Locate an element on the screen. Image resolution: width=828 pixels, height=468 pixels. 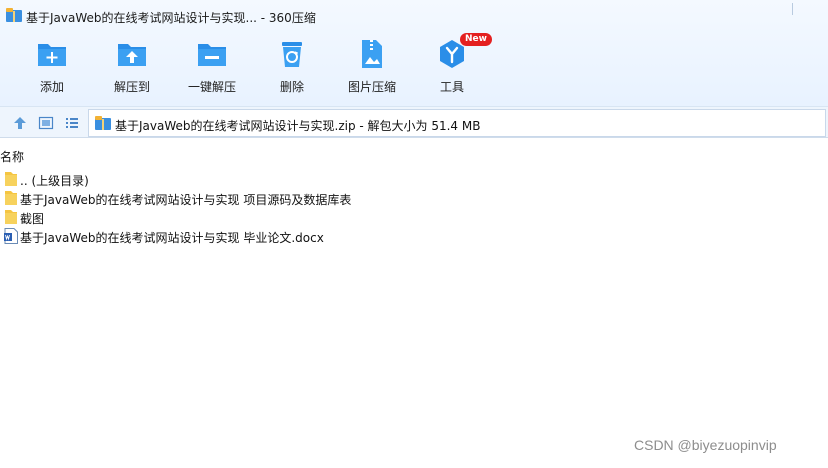
archive-icon is located at coordinates (14, 15).